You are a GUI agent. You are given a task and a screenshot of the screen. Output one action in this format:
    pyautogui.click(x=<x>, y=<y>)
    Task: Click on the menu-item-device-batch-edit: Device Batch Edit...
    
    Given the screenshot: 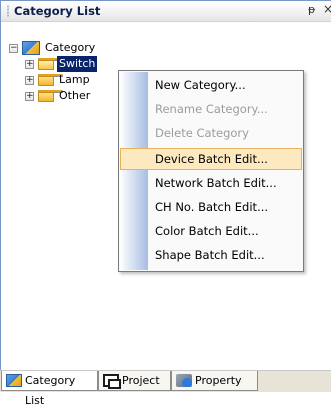 What is the action you would take?
    pyautogui.click(x=211, y=159)
    